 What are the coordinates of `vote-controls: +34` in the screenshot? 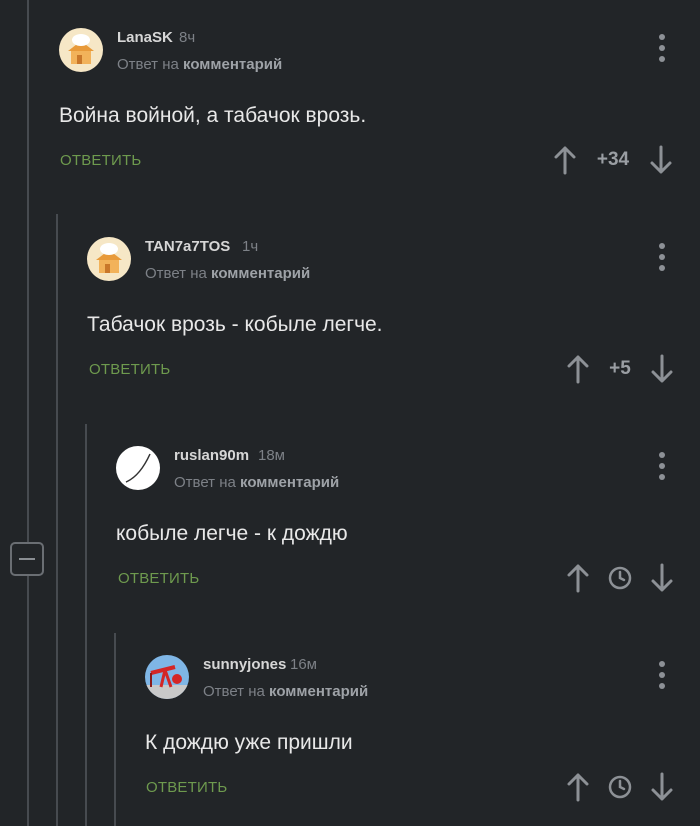 It's located at (613, 160).